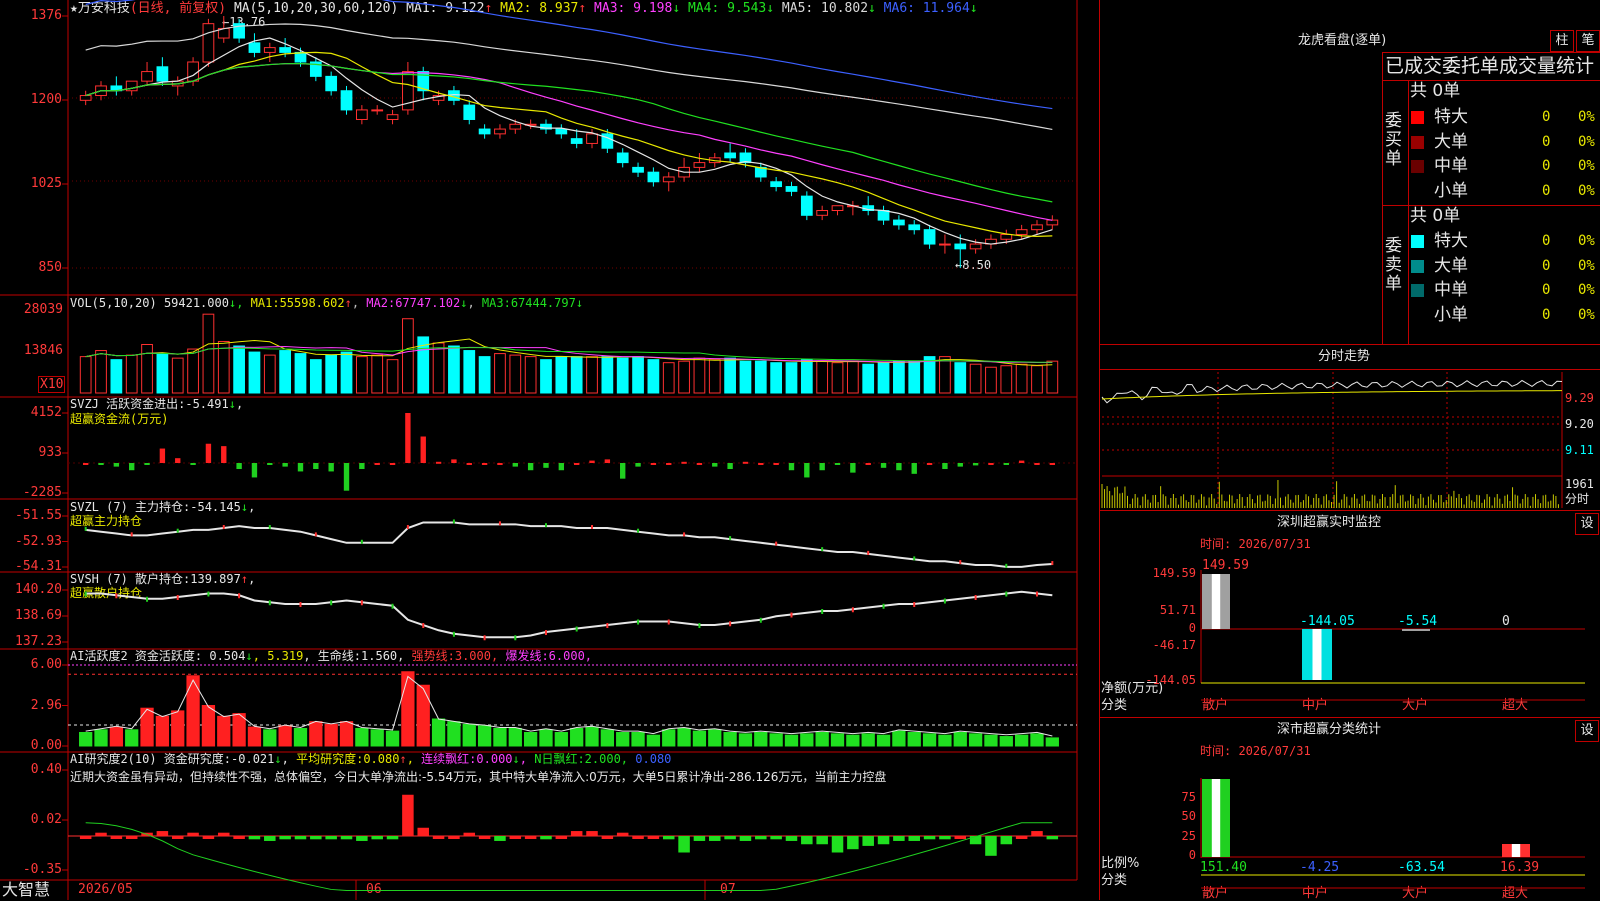 The height and width of the screenshot is (901, 1600). I want to click on pen-mode-button: 笔, so click(1588, 41).